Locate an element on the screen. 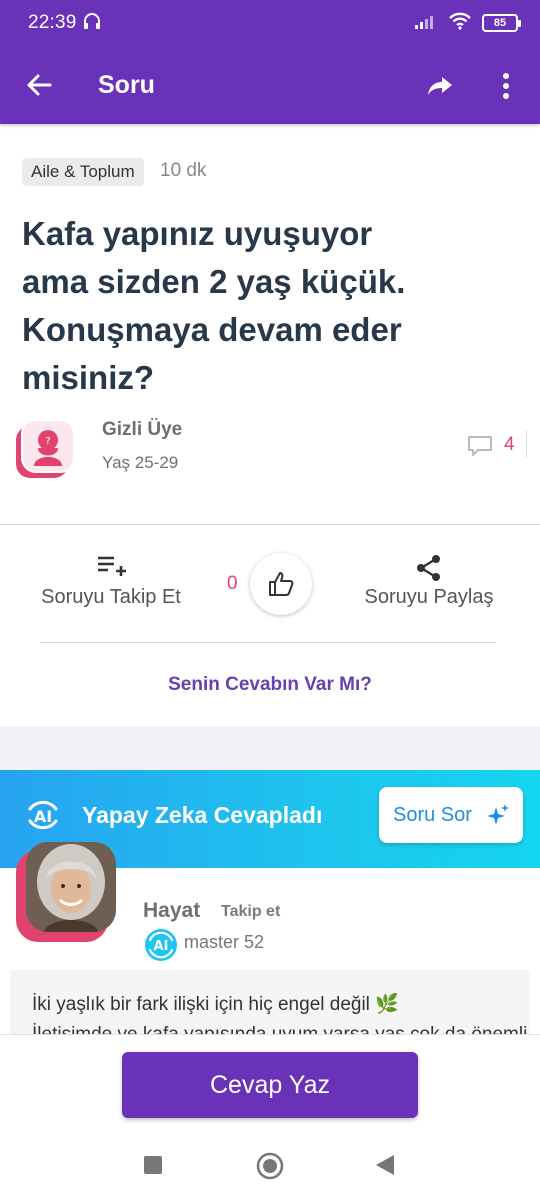 This screenshot has height=1200, width=540. battery-icon: 85 is located at coordinates (501, 23).